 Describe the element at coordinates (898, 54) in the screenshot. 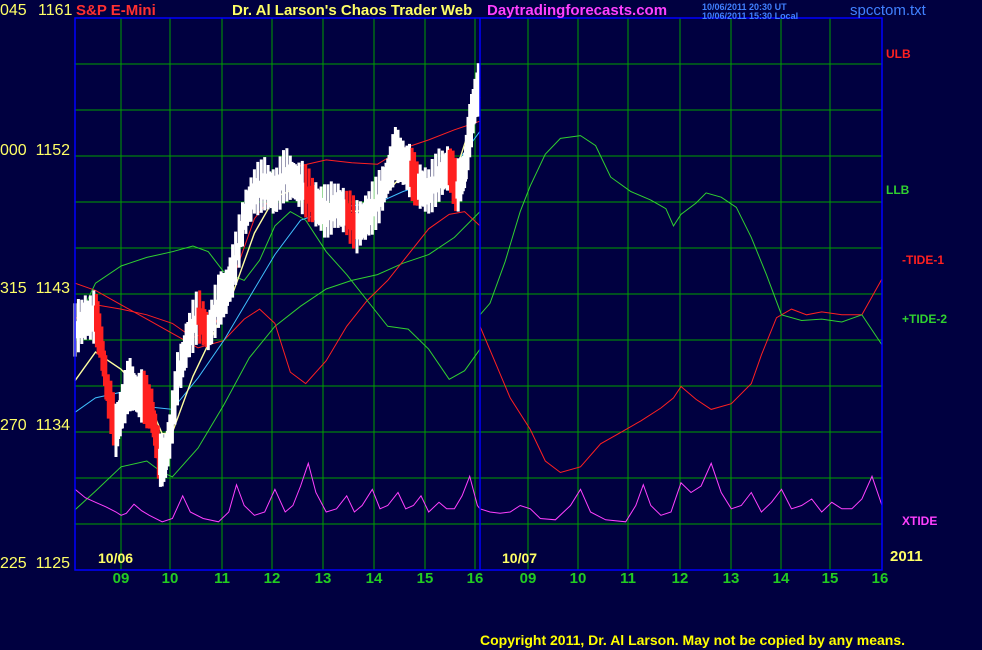

I see `legend-ulb: ULB` at that location.